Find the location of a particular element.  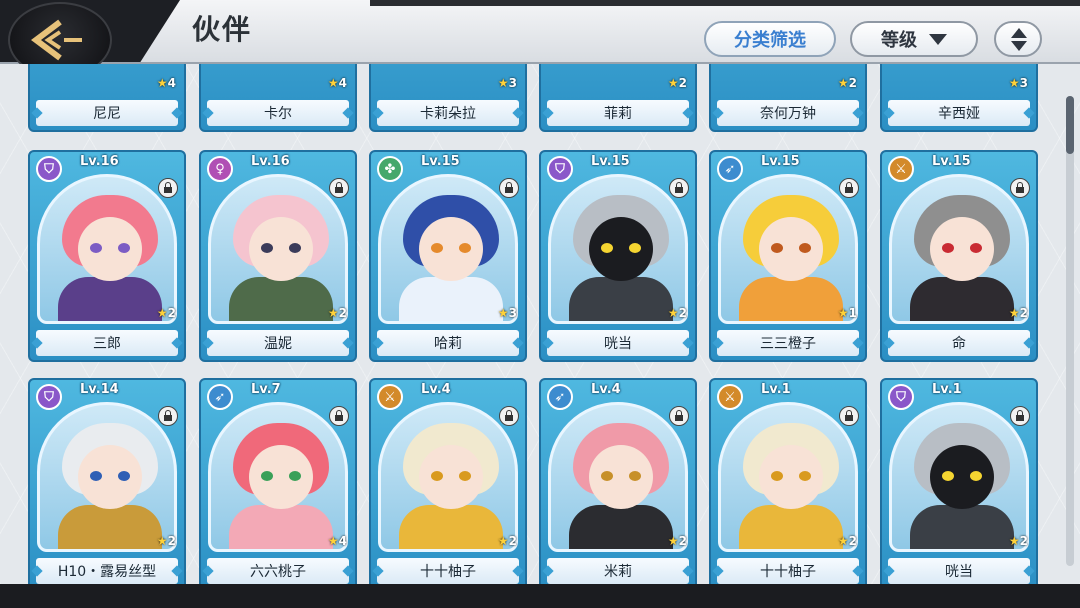

partner-card: ⚔ Lv.4 ★2 十十柚子 is located at coordinates (448, 481).